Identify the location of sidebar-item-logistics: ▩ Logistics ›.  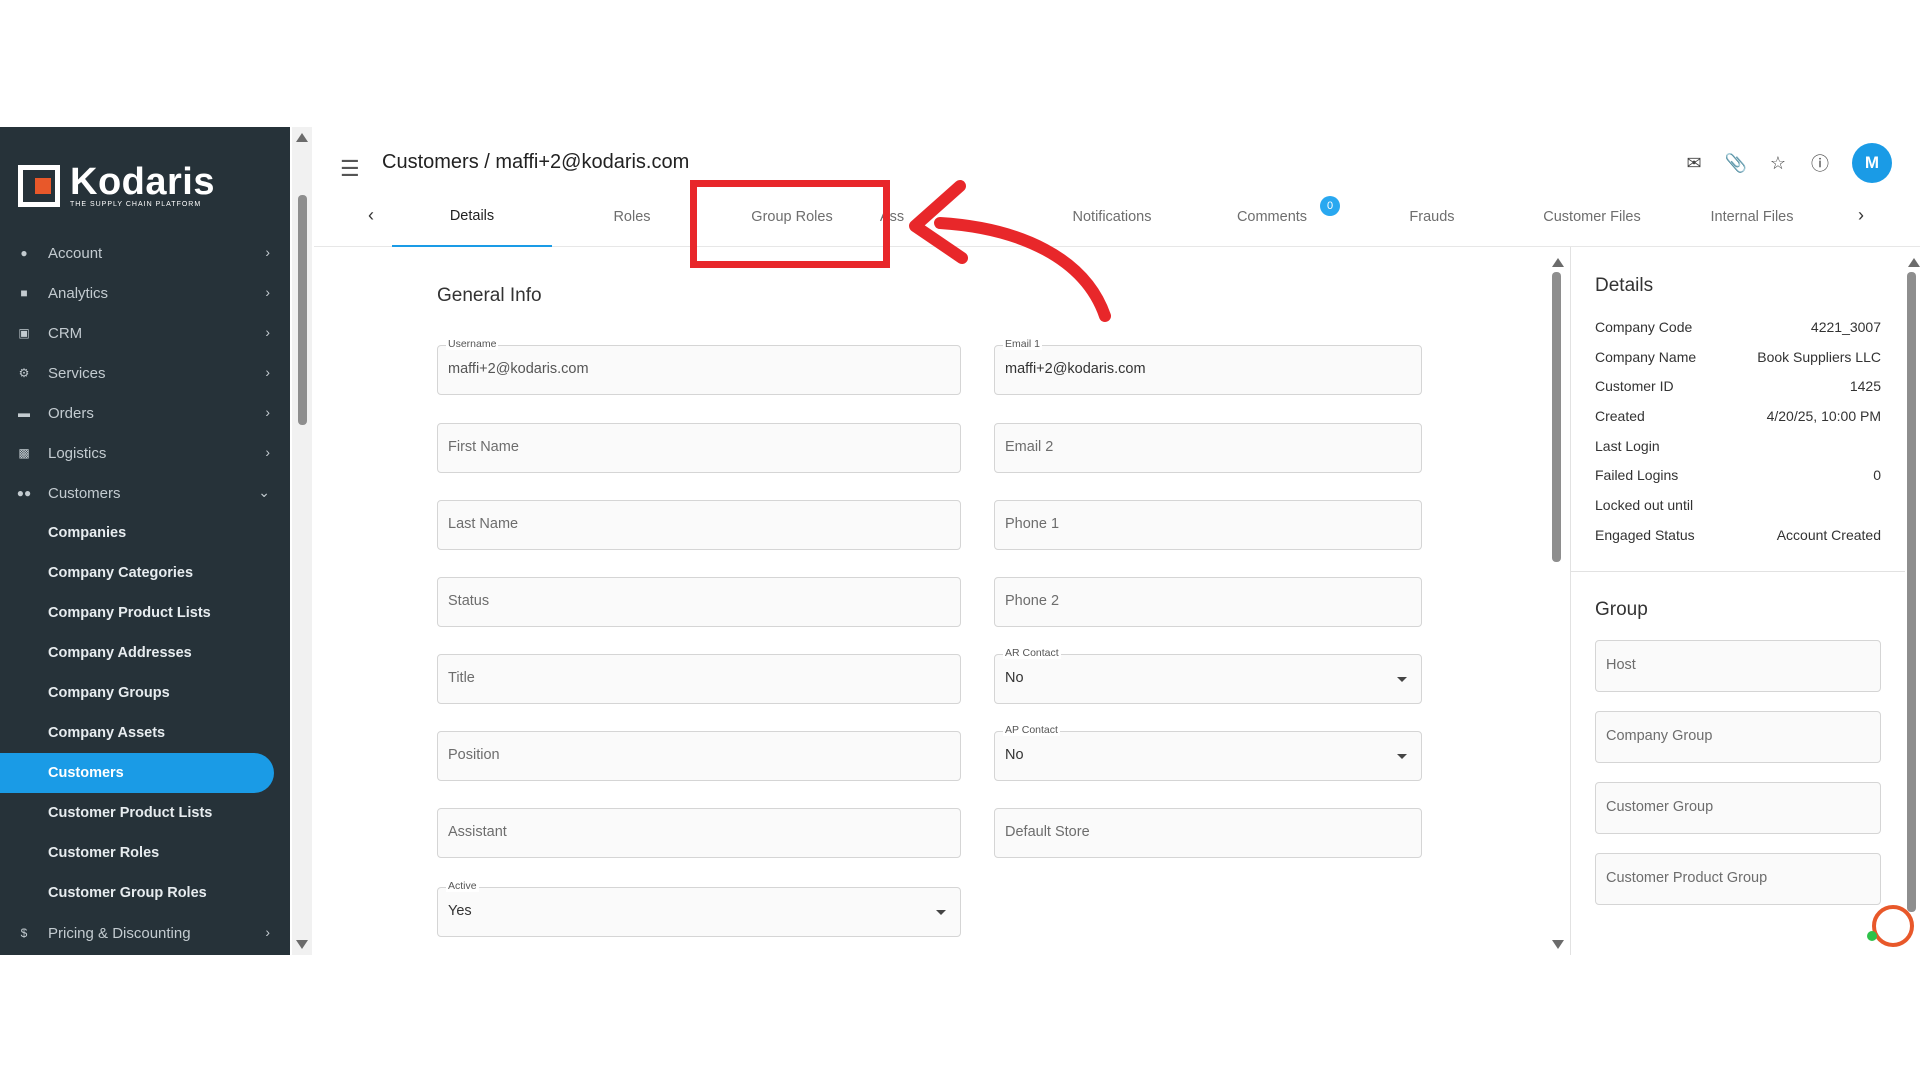
(145, 453).